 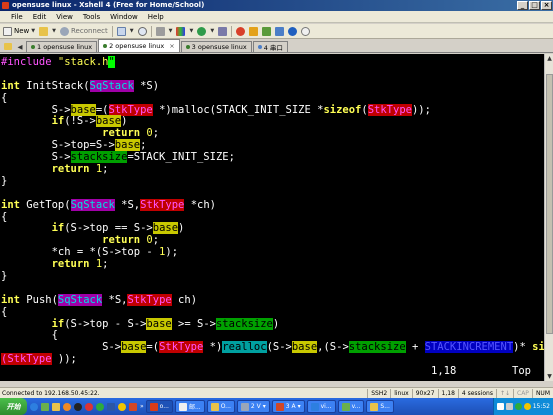 What do you see at coordinates (518, 406) in the screenshot?
I see `antivirus-icon` at bounding box center [518, 406].